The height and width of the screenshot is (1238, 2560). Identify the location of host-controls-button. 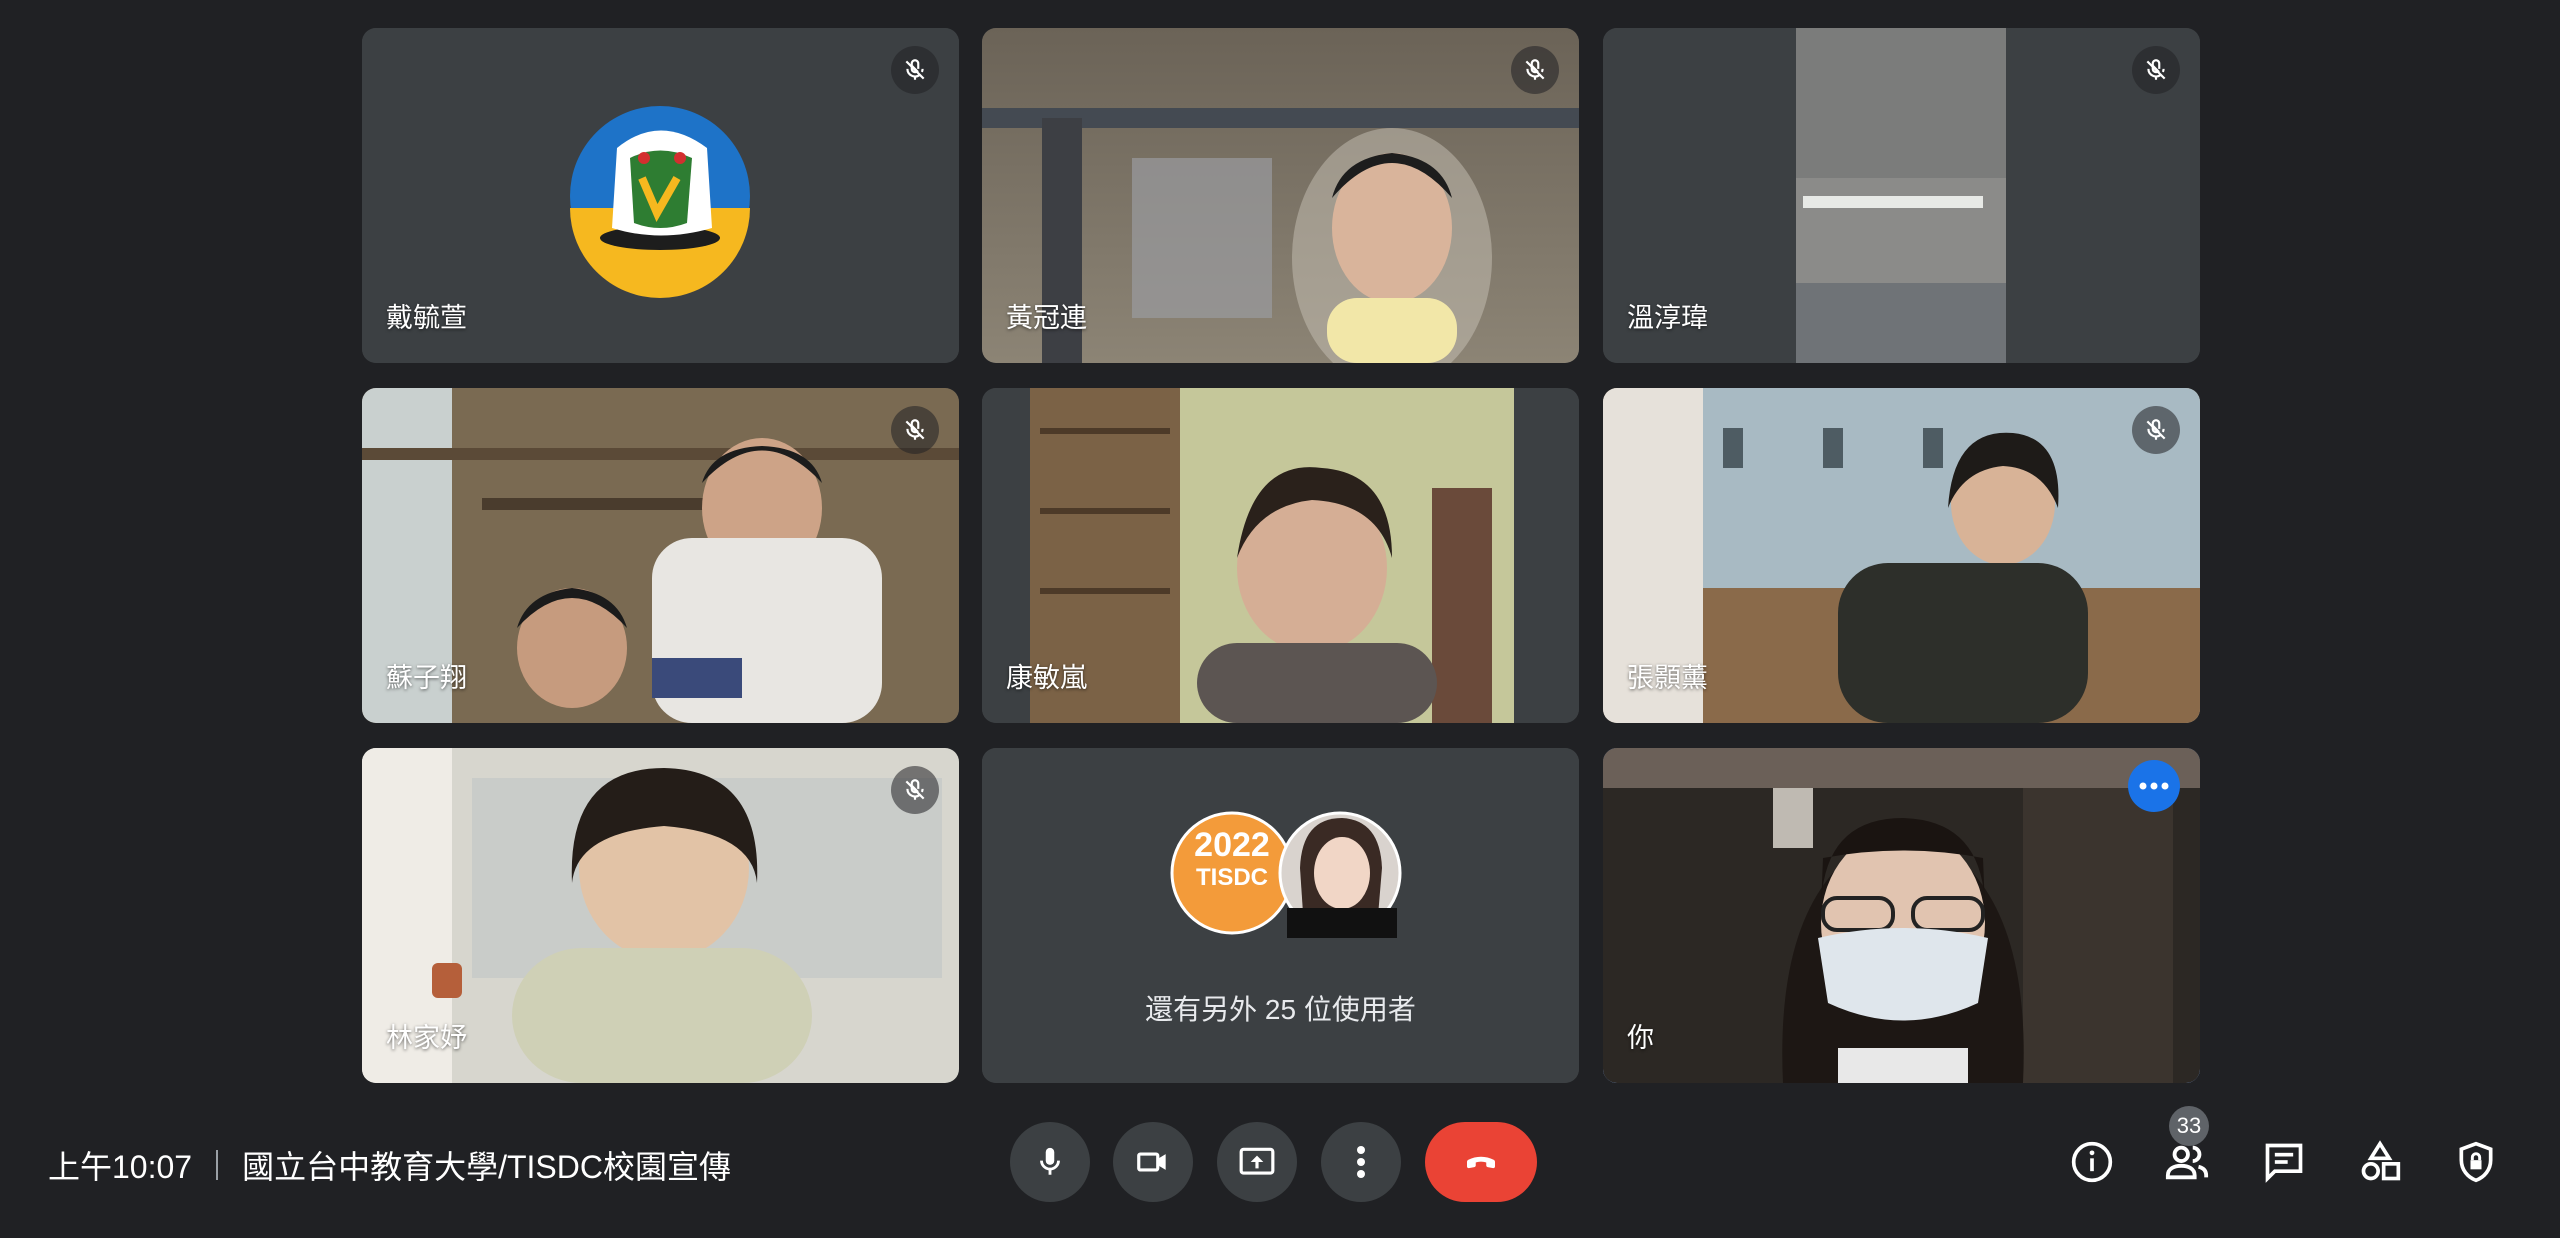
(2476, 1162).